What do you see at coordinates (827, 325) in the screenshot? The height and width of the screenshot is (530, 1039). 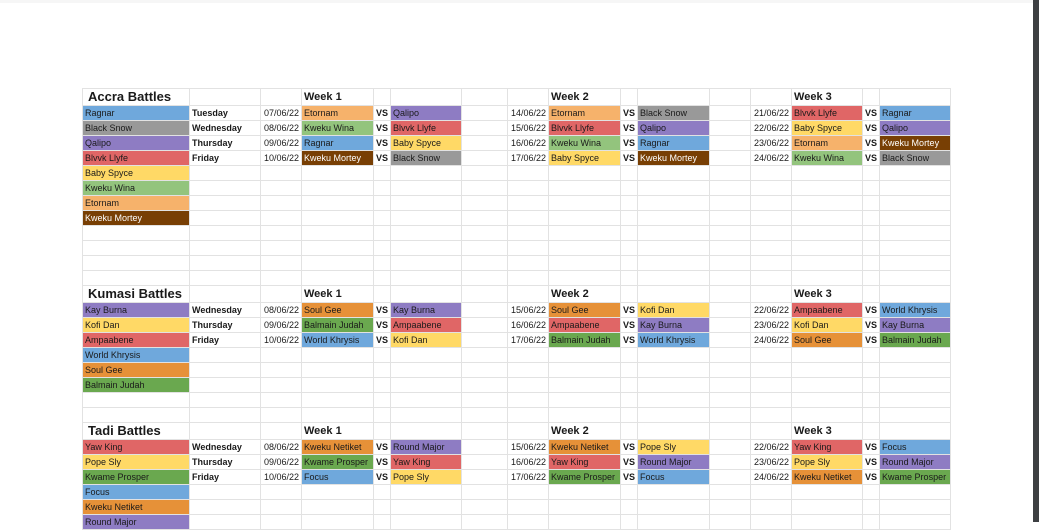 I see `home-team: Kofi Dan` at bounding box center [827, 325].